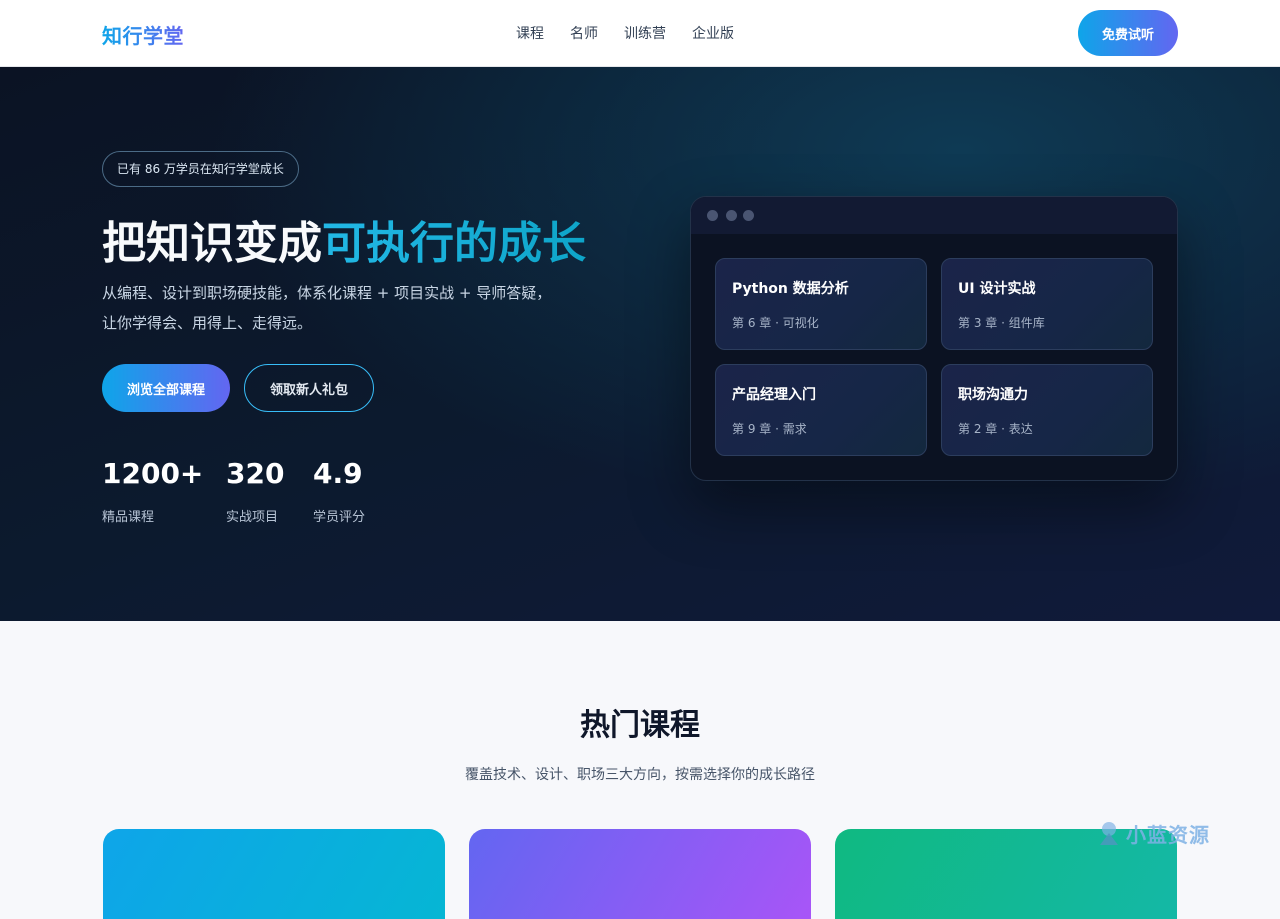 This screenshot has width=1280, height=919. What do you see at coordinates (274, 874) in the screenshot?
I see `course-card-tech` at bounding box center [274, 874].